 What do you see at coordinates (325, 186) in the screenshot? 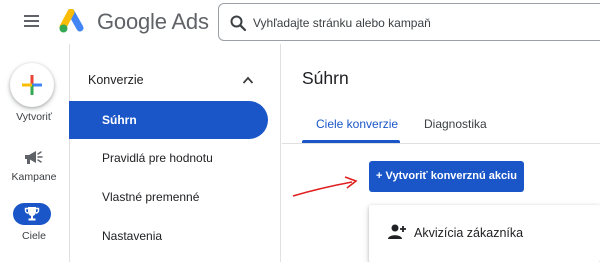
I see `red-annotation-arrow` at bounding box center [325, 186].